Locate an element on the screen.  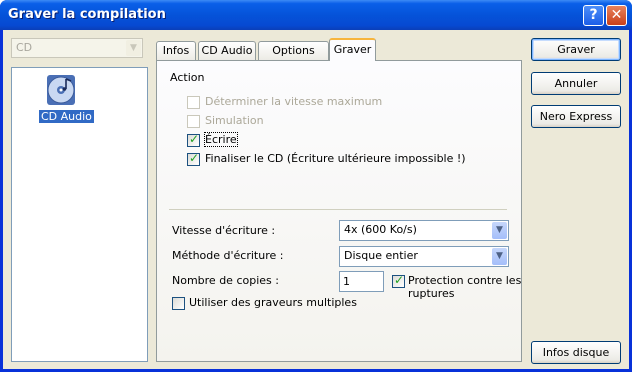
disc-info-button: Infos disque is located at coordinates (576, 352).